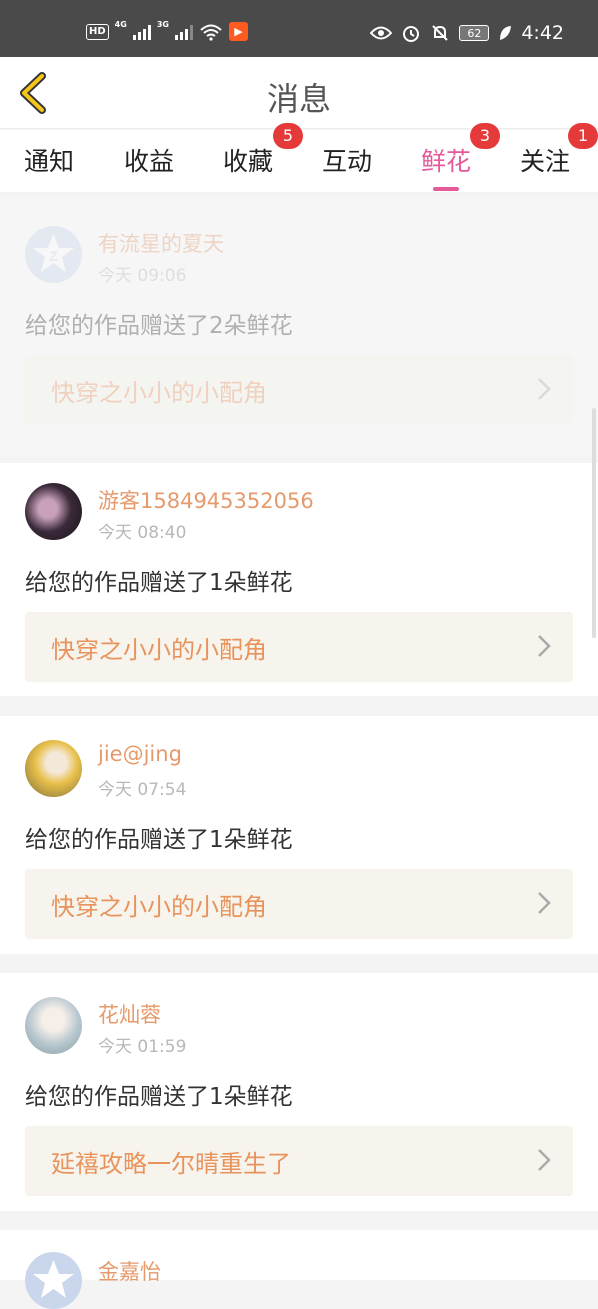 The height and width of the screenshot is (1309, 598). I want to click on svg-text: Z, so click(53, 256).